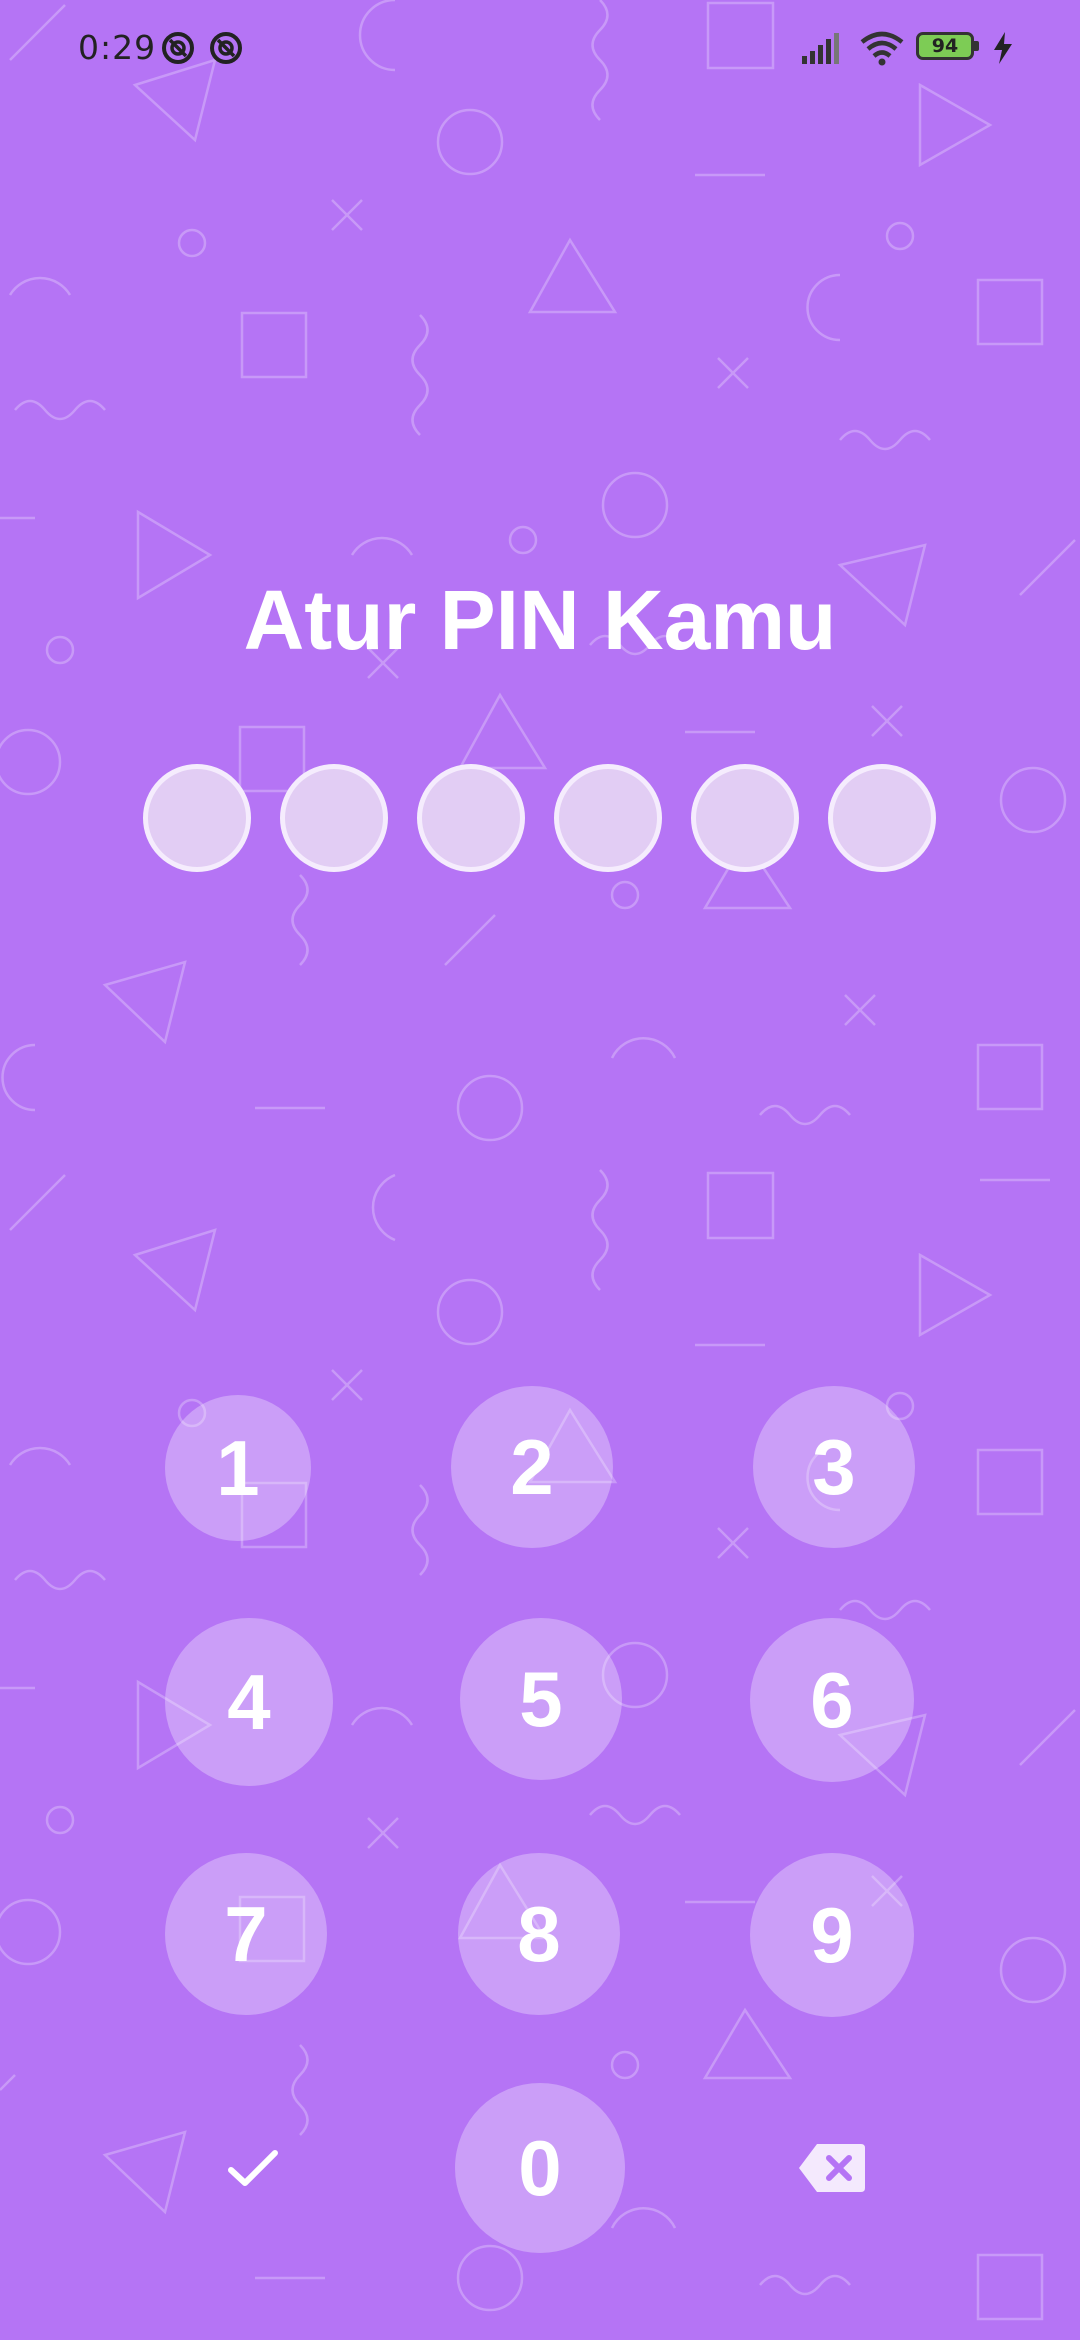 The width and height of the screenshot is (1080, 2340). Describe the element at coordinates (834, 1467) in the screenshot. I see `key-3: 3` at that location.